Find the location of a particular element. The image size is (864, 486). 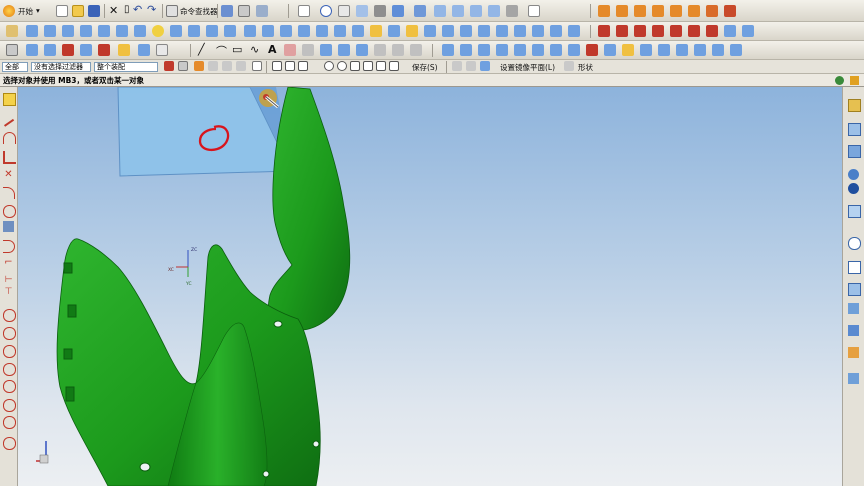

edit-curve-4-icon is located at coordinates (502, 50).